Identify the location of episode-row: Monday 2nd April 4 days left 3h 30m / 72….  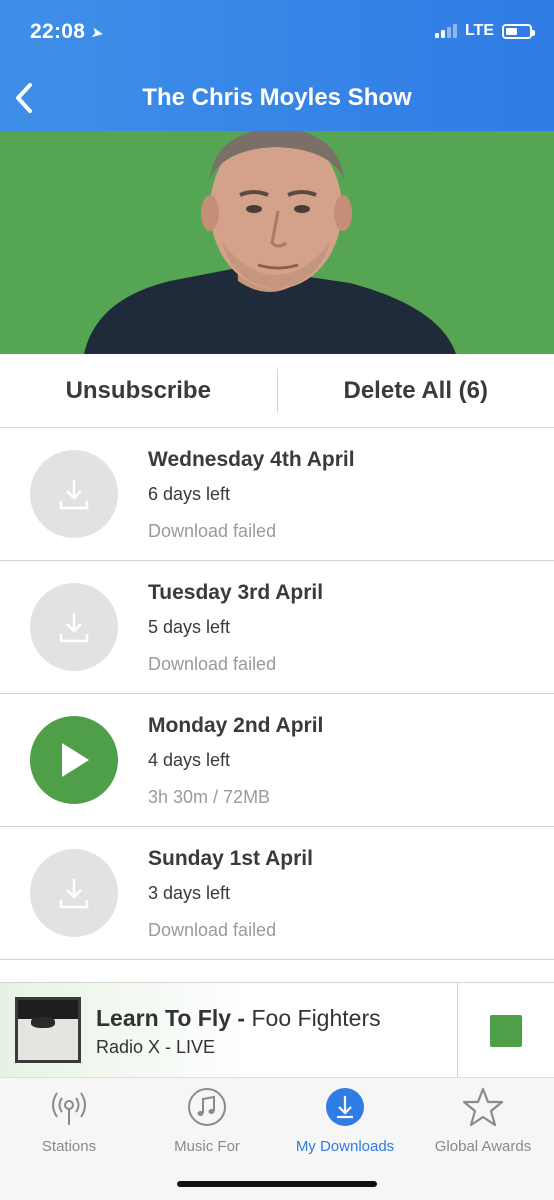
(277, 760).